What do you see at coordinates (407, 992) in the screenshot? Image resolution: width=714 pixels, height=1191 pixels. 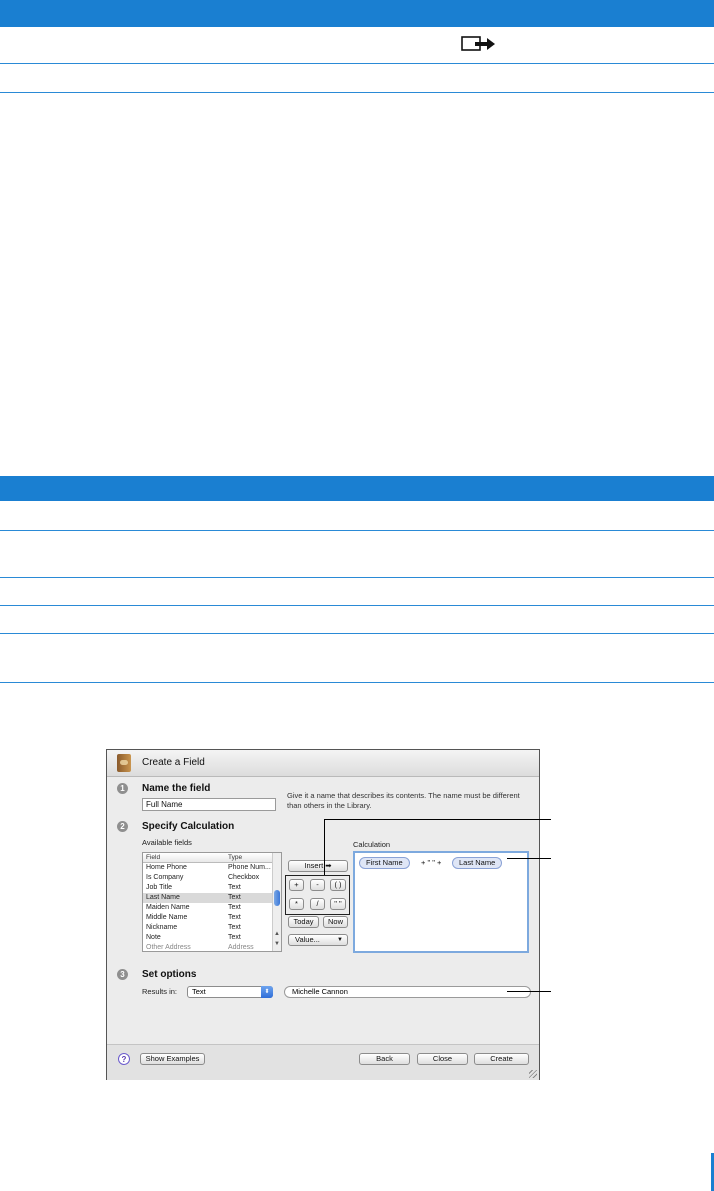 I see `result-preview-field: Michelle Cannon` at bounding box center [407, 992].